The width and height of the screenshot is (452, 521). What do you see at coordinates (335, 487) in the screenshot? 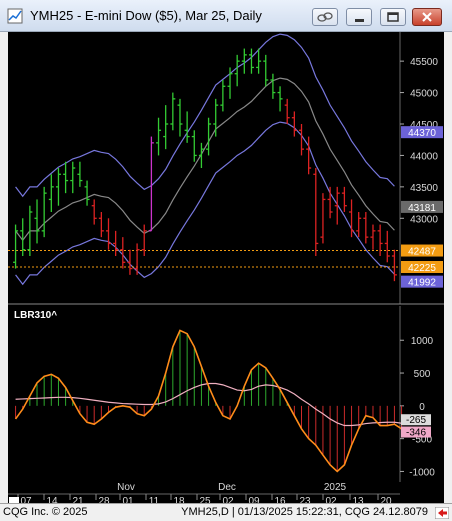
I see `time-axis-month-label: 2025` at bounding box center [335, 487].